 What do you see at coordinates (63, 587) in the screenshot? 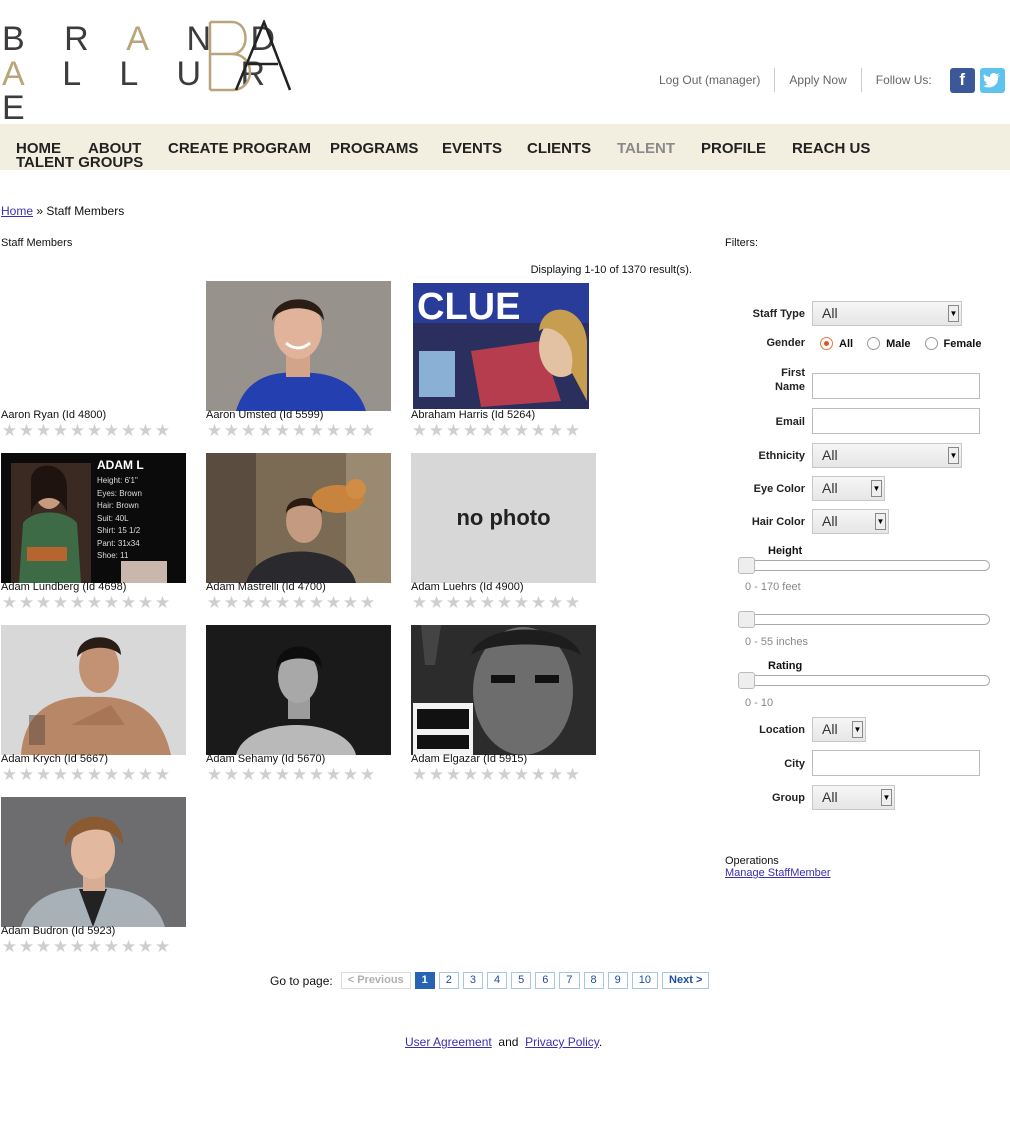
I see `staff-name: Adam Lundberg (Id 4698)` at bounding box center [63, 587].